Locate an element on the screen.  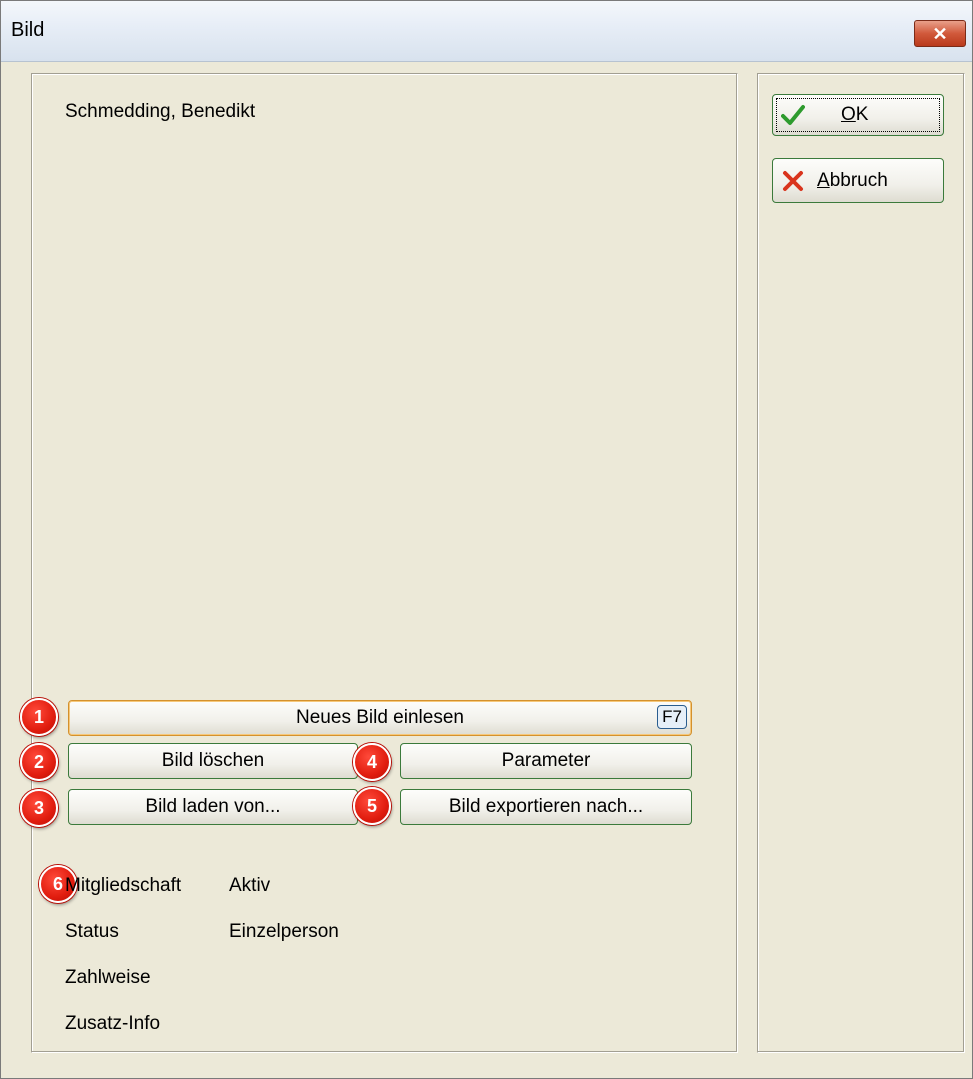
cross-icon is located at coordinates (793, 181).